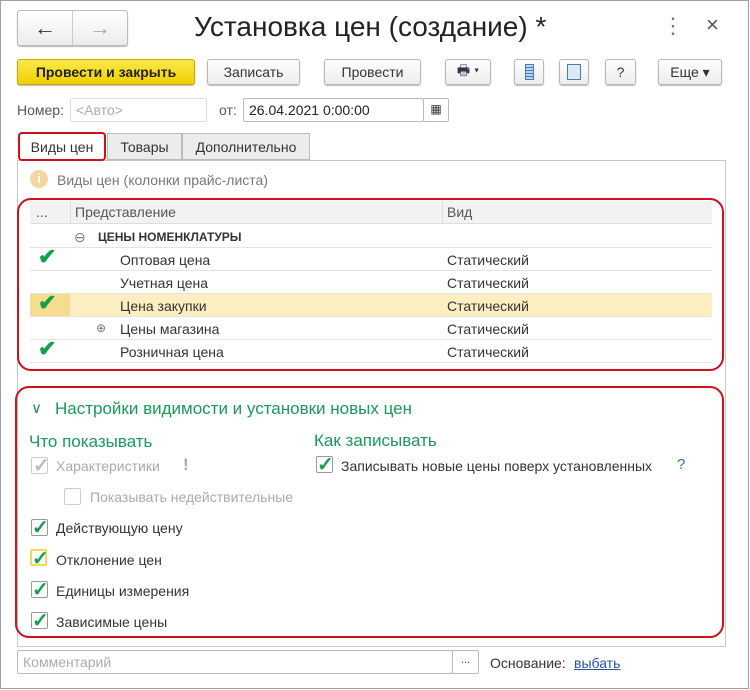 This screenshot has height=690, width=750. Describe the element at coordinates (162, 180) in the screenshot. I see `info-text: Виды цен (колонки прайс-листа)` at that location.